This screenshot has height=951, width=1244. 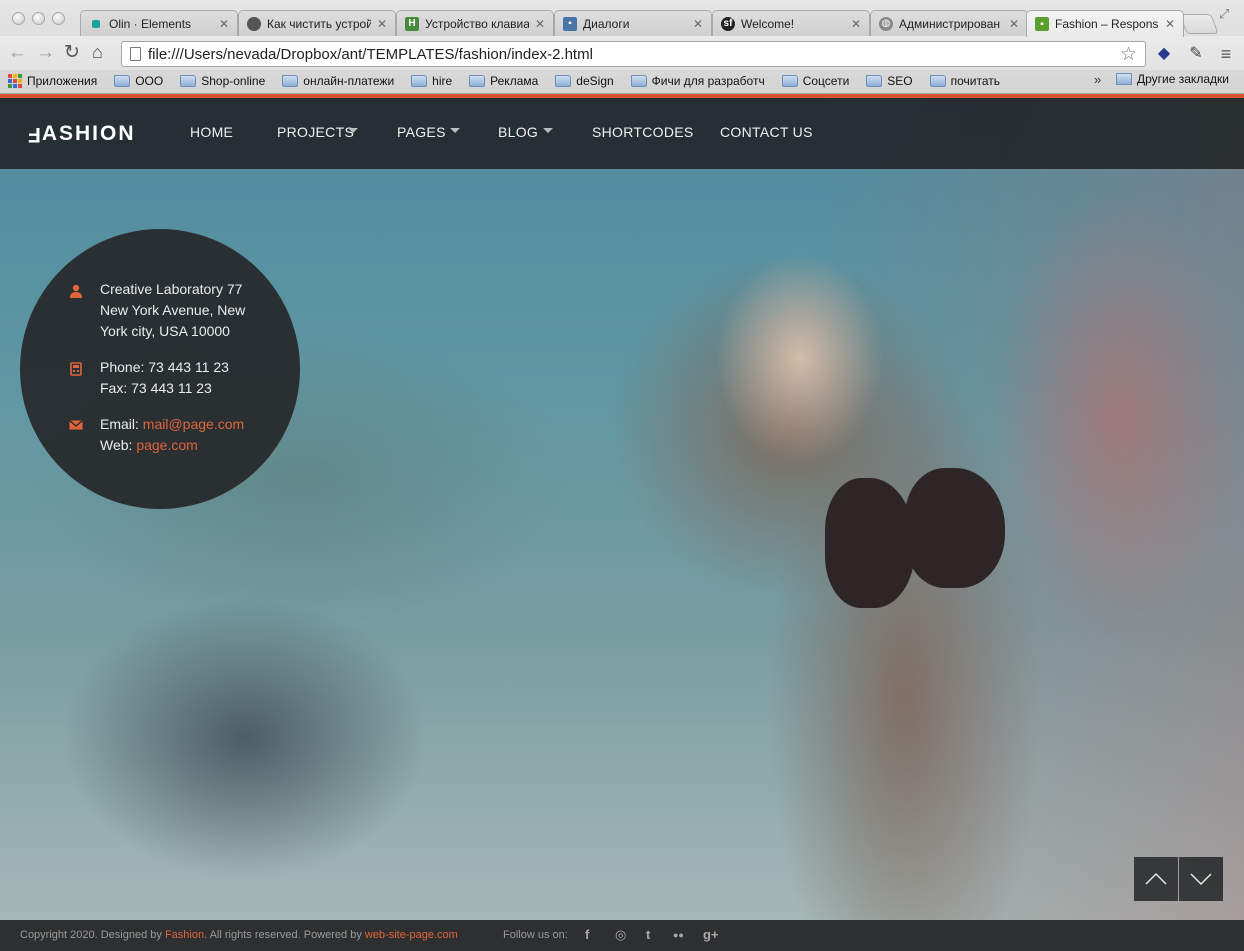 I want to click on browser-tab: sf Welcome! ✕, so click(x=791, y=23).